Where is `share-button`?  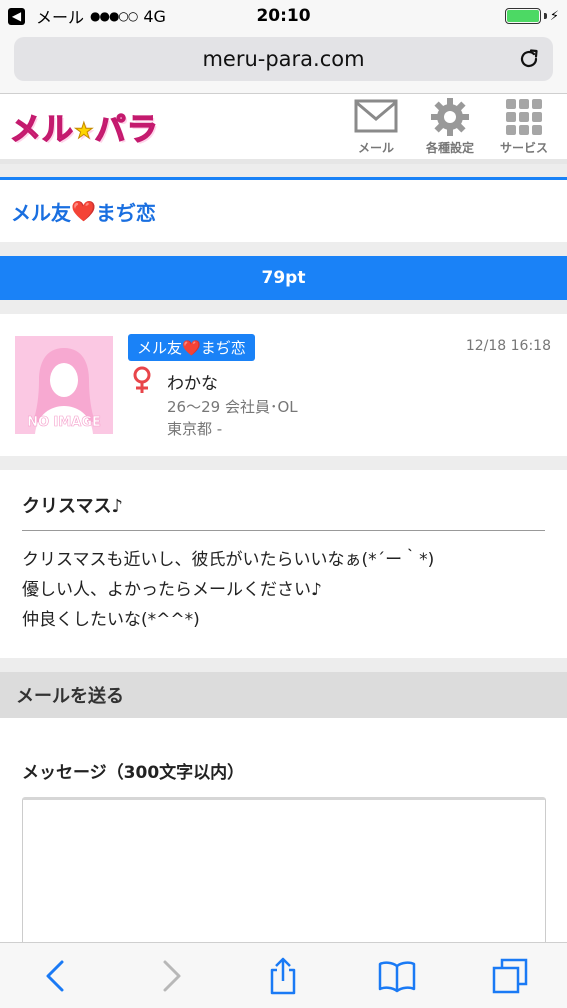 share-button is located at coordinates (283, 976).